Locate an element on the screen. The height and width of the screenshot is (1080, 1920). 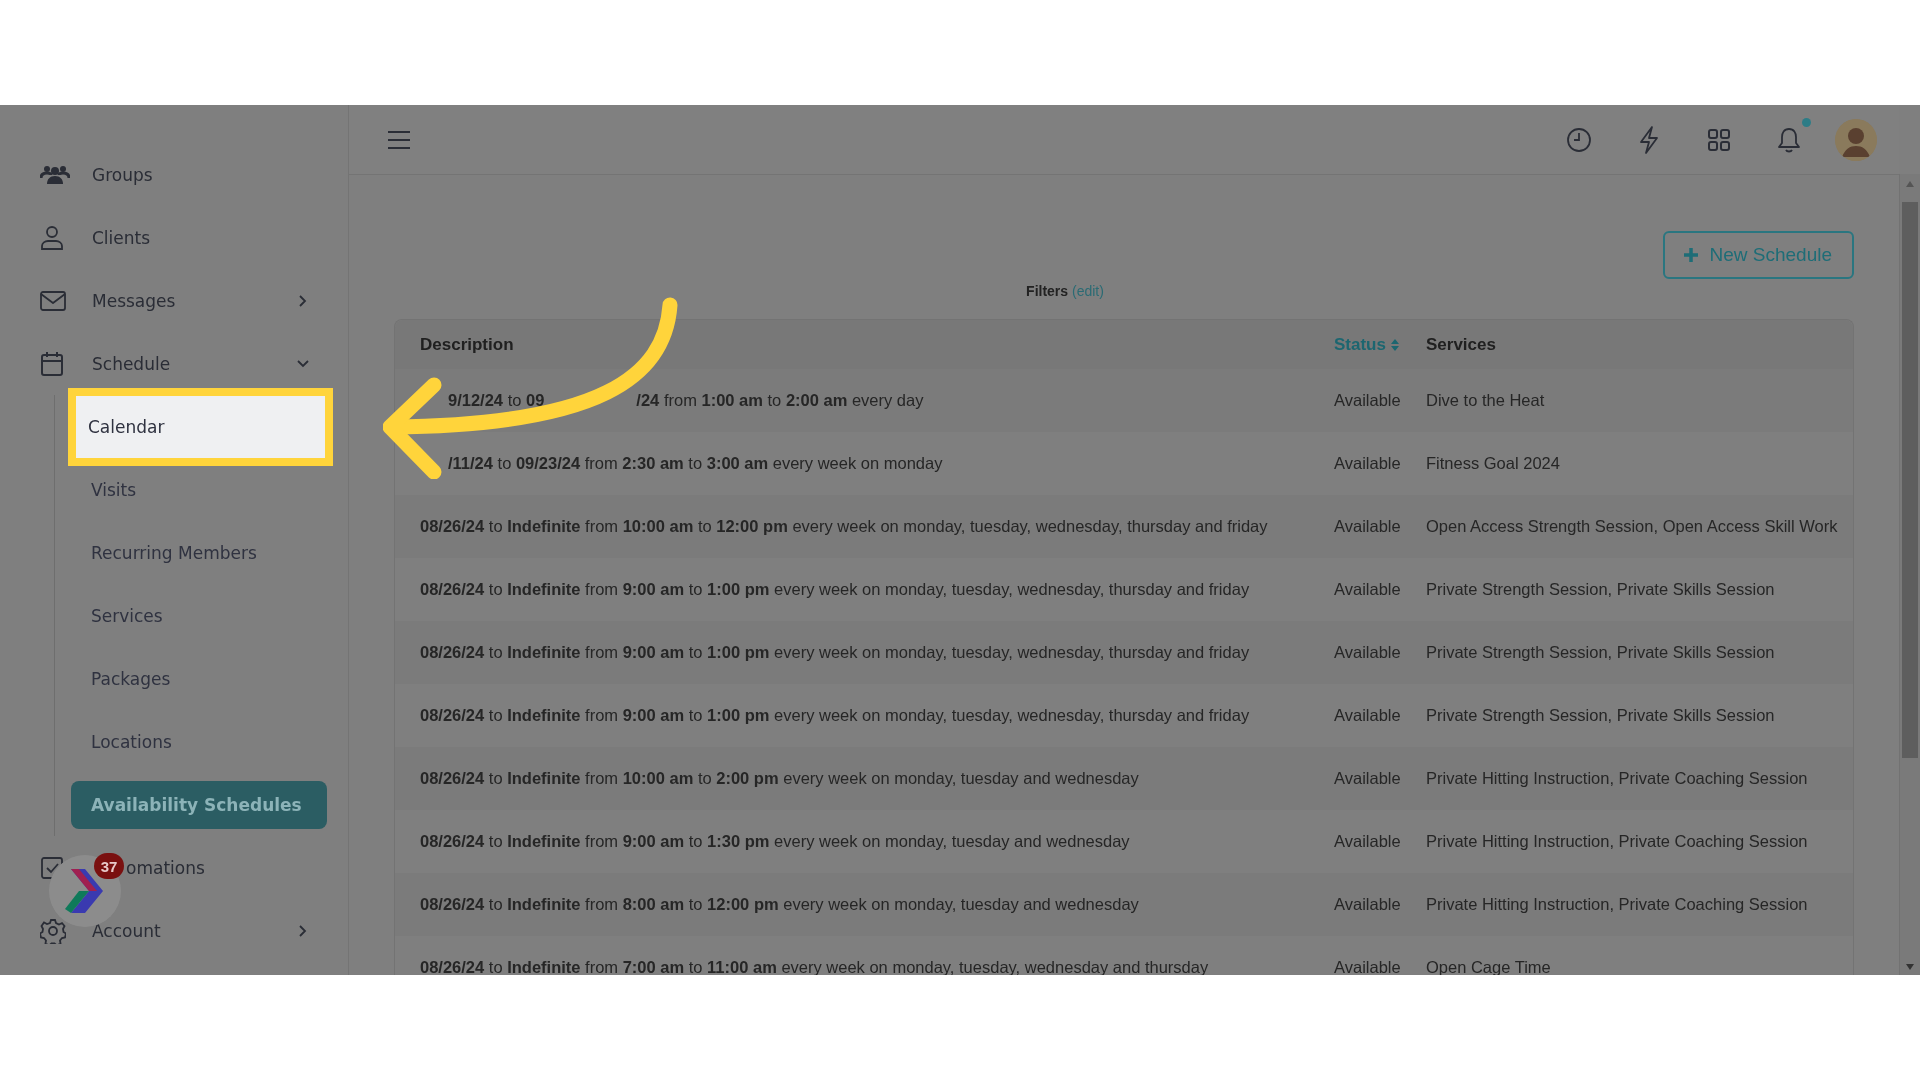
sidebar-subitem: Calendar is located at coordinates (200, 426).